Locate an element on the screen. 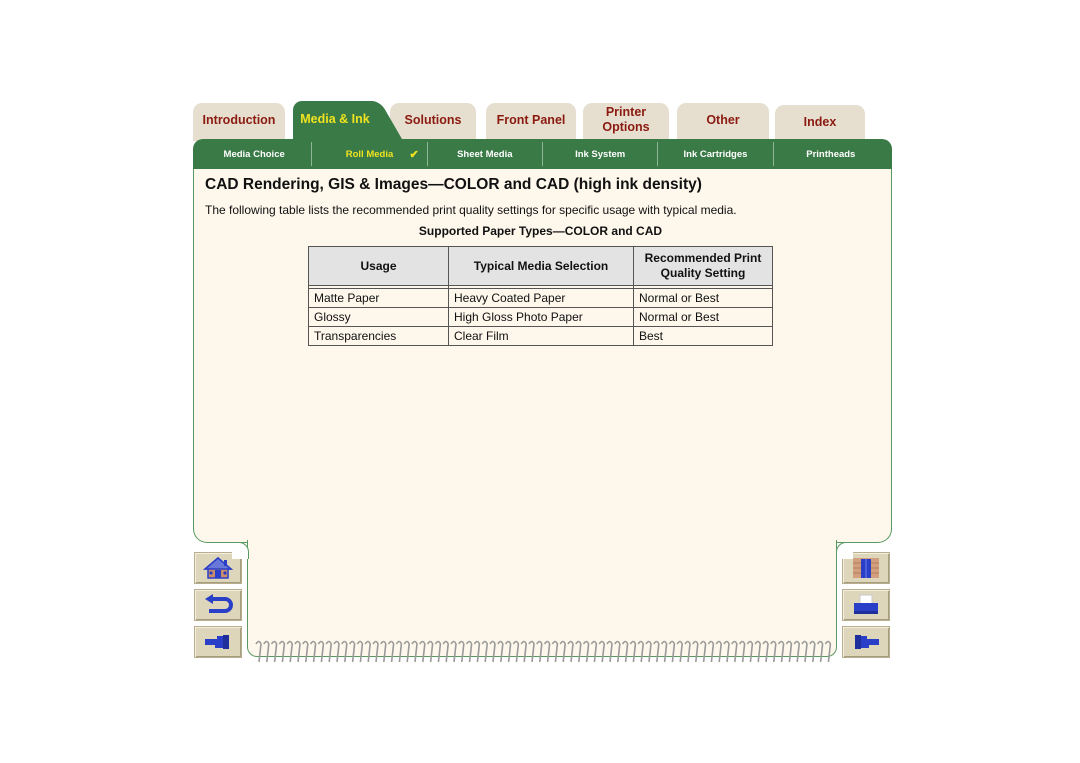 Image resolution: width=1080 pixels, height=763 pixels. tab-solutions: Solutions is located at coordinates (433, 122).